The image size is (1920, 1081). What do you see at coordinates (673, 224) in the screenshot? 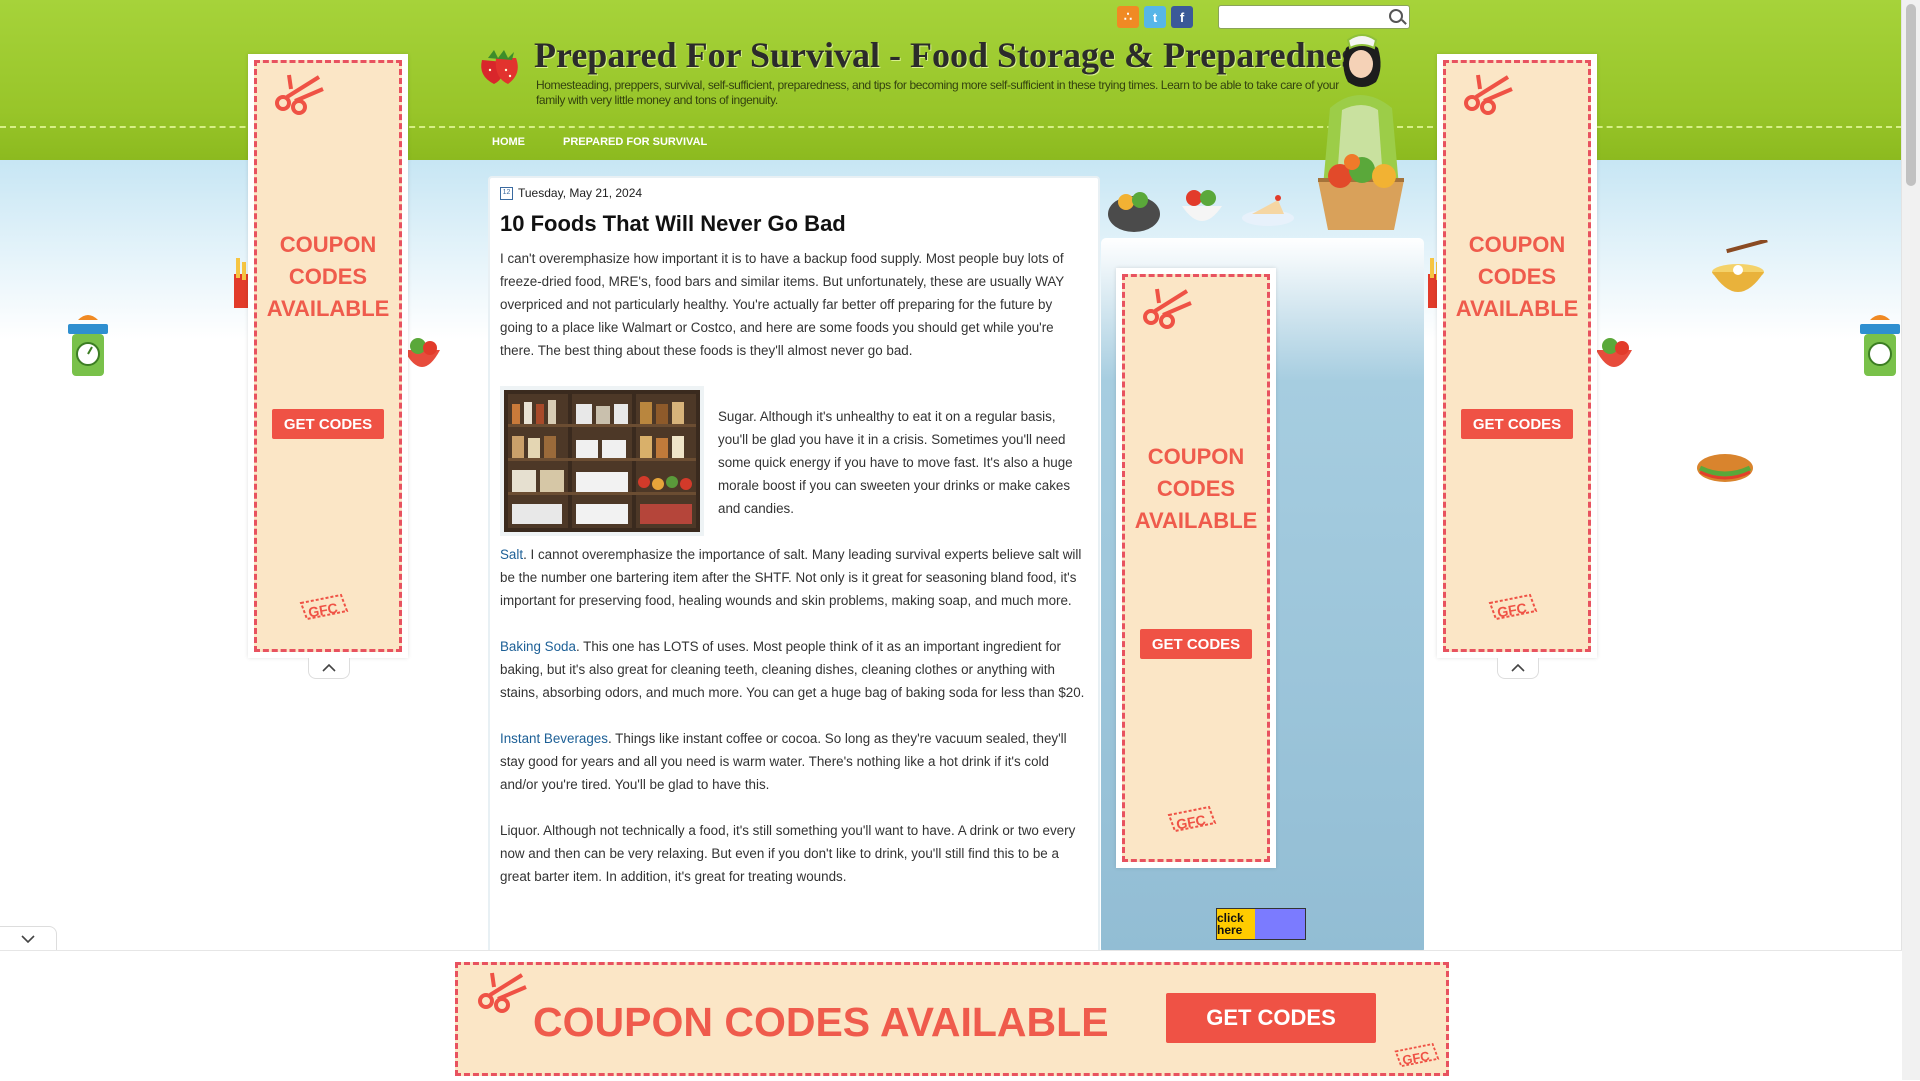
I see `post-title: 10 Foods That Will Never Go Bad` at bounding box center [673, 224].